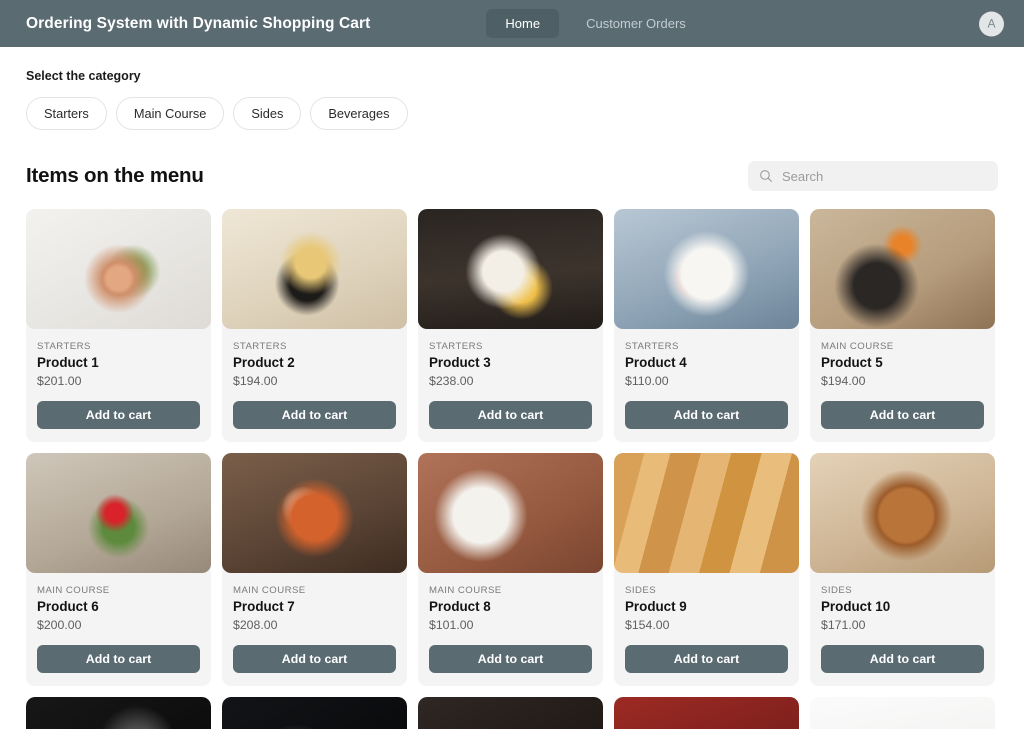  I want to click on product-price: $110.00, so click(647, 381).